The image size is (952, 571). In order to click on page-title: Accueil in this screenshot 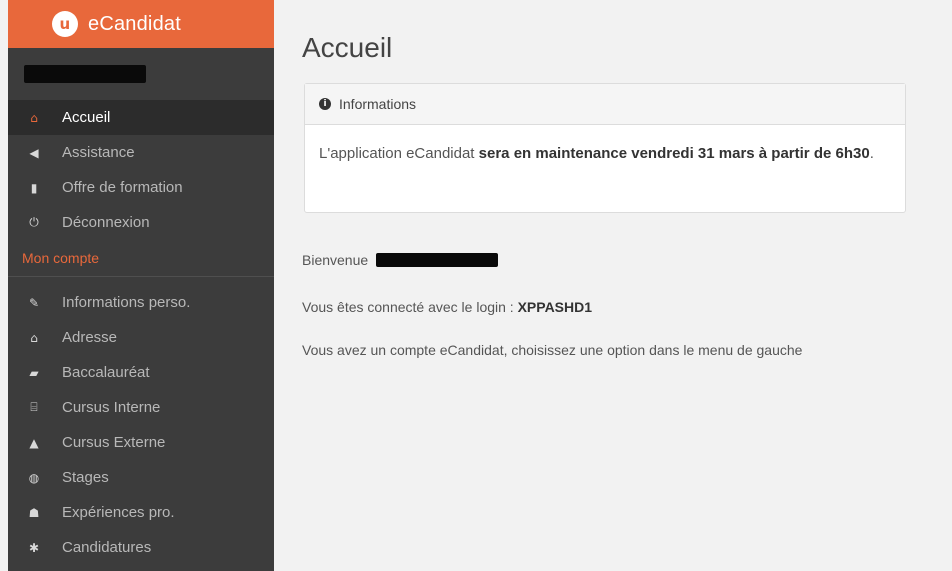, I will do `click(347, 47)`.